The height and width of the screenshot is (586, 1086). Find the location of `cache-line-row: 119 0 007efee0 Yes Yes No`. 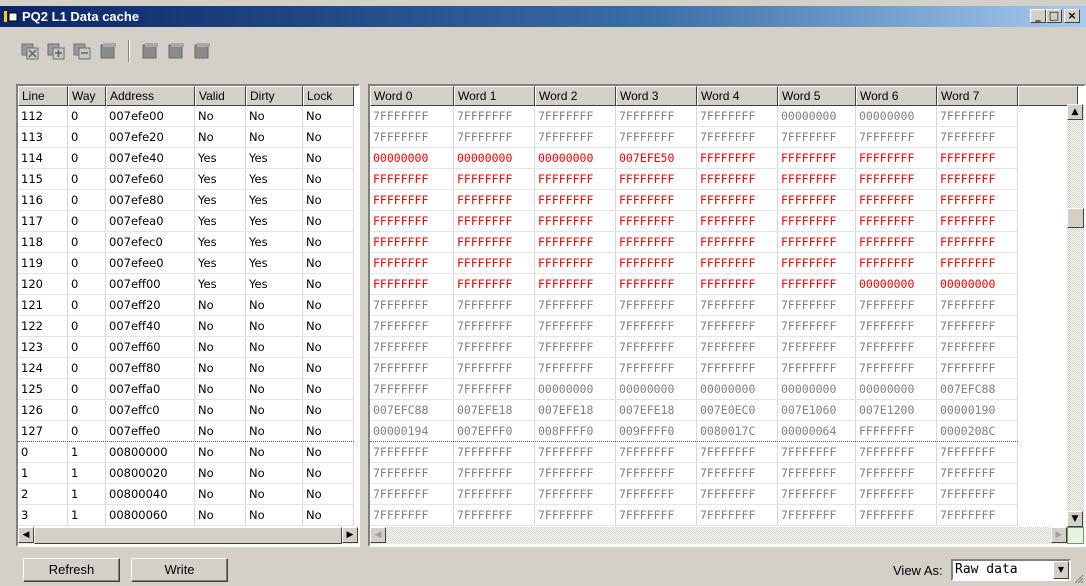

cache-line-row: 119 0 007efee0 Yes Yes No is located at coordinates (186, 263).